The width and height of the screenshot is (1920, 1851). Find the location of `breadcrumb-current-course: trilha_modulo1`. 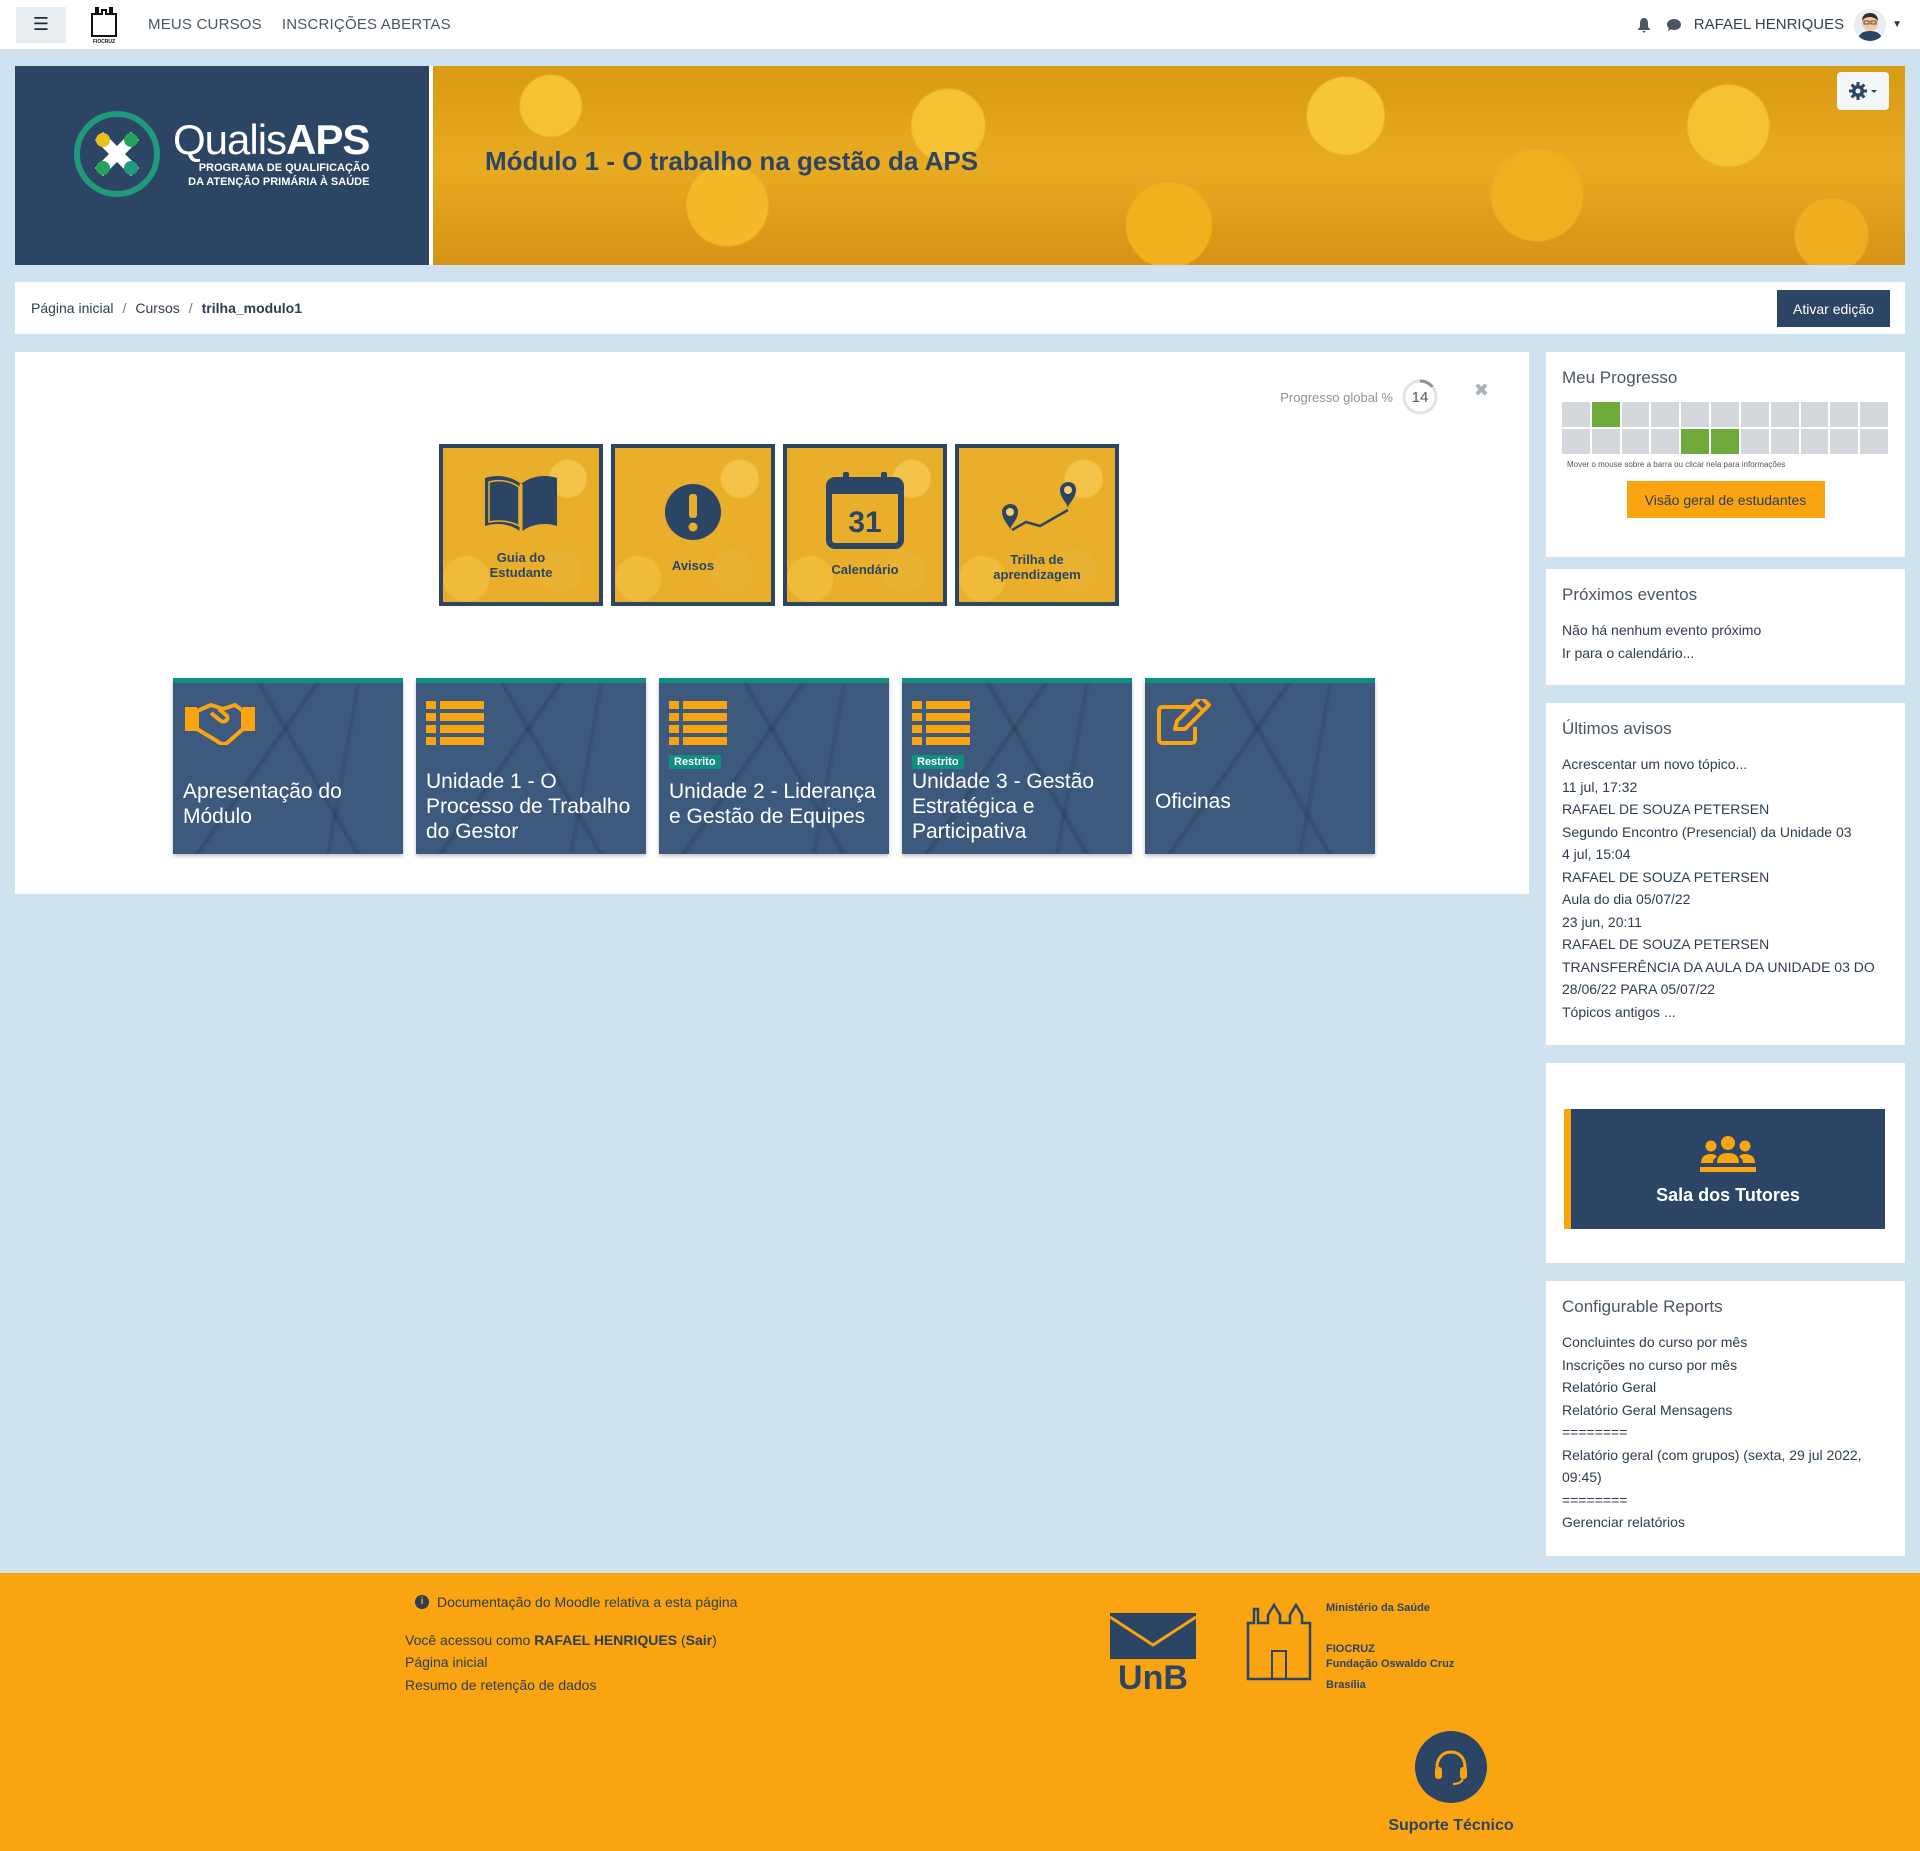

breadcrumb-current-course: trilha_modulo1 is located at coordinates (252, 308).